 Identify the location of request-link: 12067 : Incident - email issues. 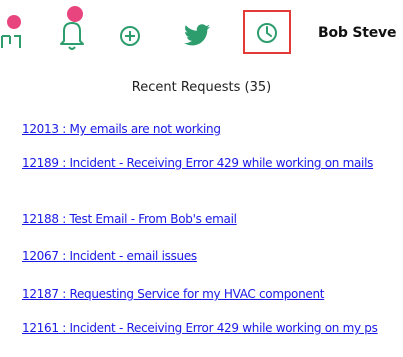
(202, 256).